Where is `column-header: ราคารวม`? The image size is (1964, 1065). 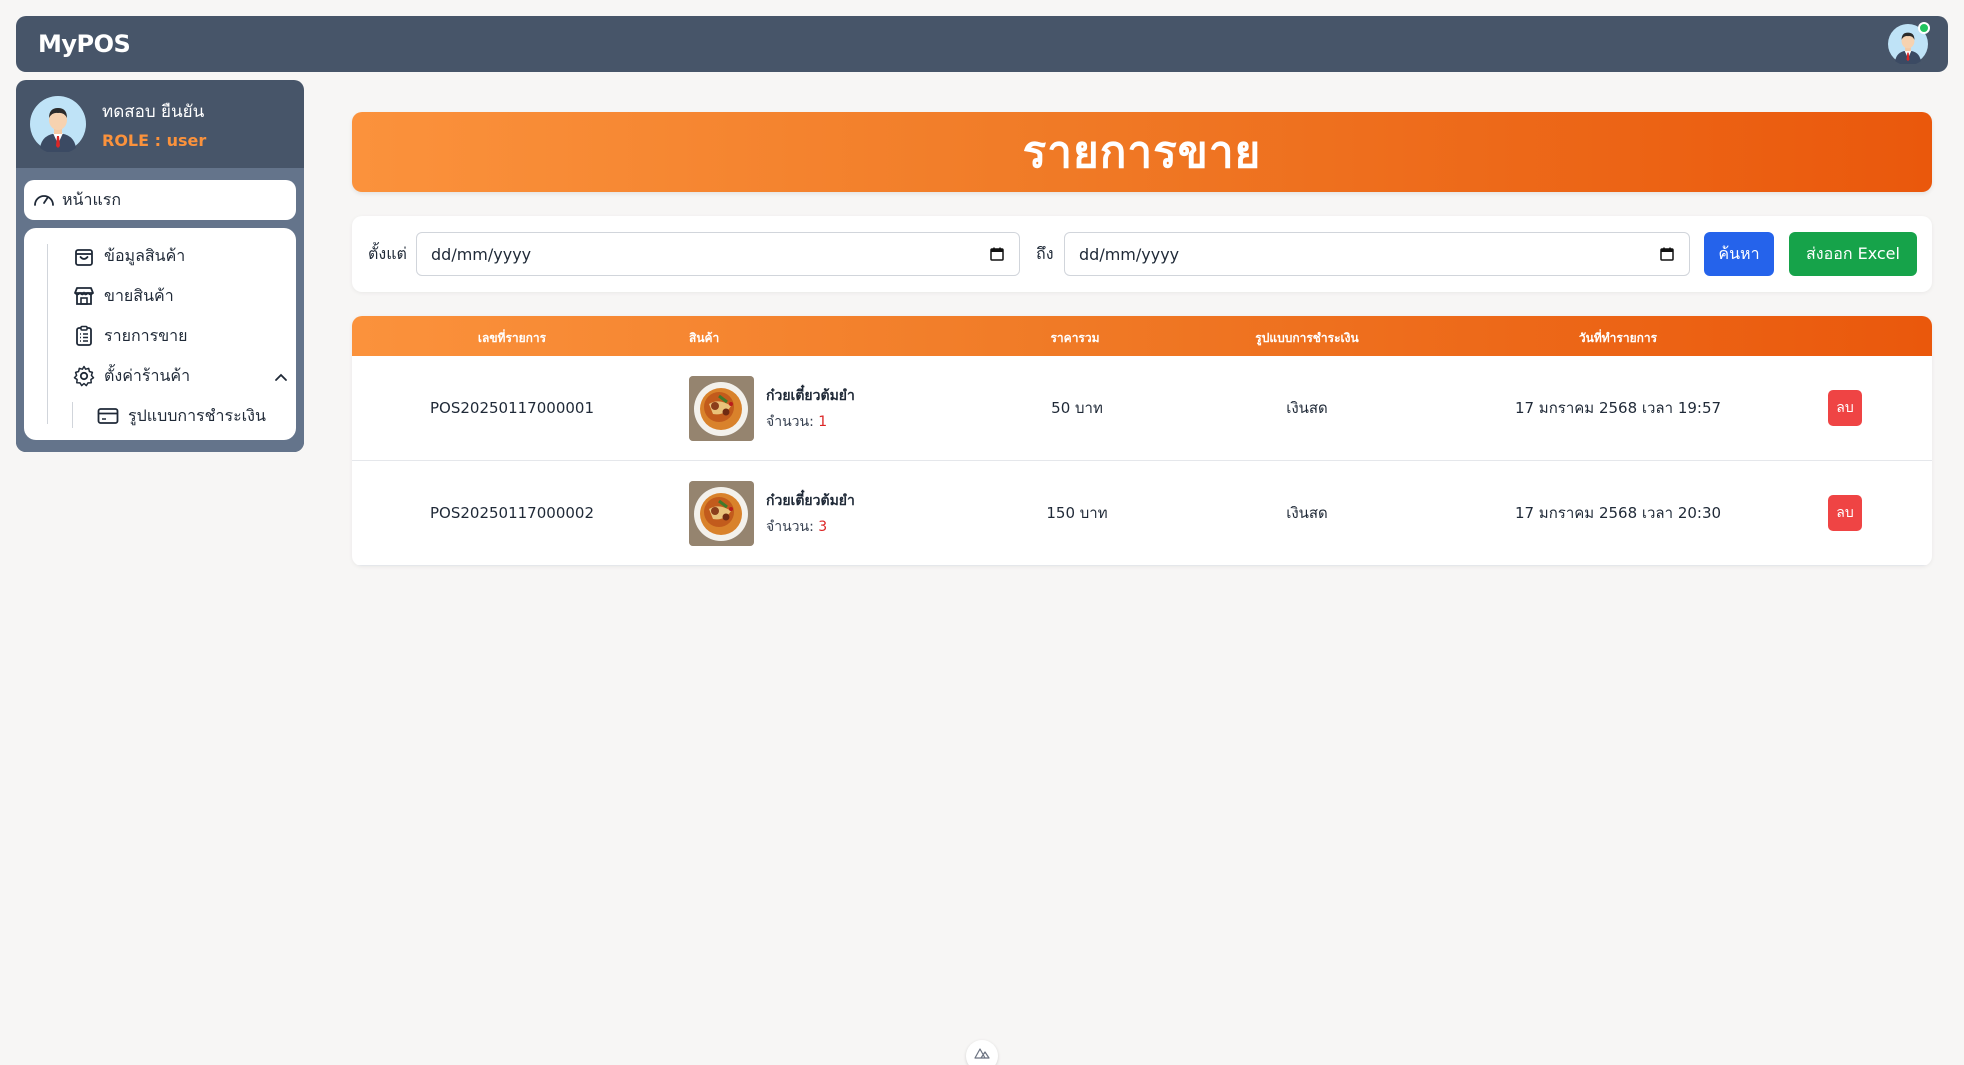
column-header: ราคารวม is located at coordinates (1075, 338).